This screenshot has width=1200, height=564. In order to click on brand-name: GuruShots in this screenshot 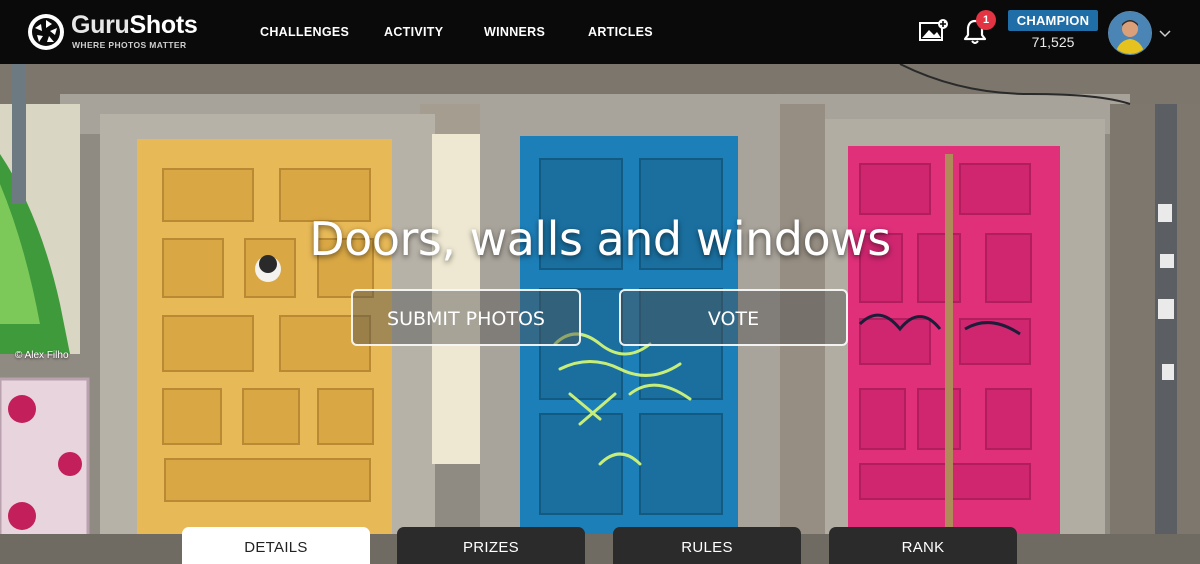, I will do `click(134, 25)`.